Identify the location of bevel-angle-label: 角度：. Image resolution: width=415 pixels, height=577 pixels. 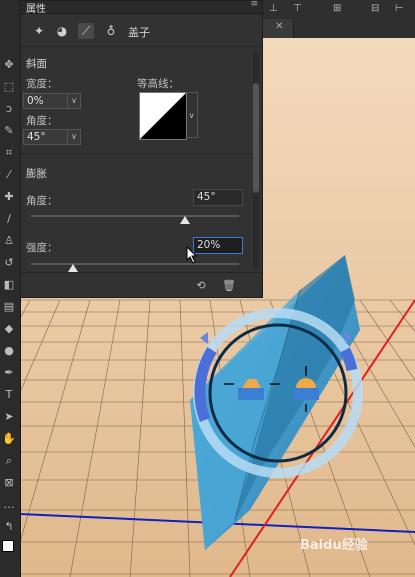
(42, 121).